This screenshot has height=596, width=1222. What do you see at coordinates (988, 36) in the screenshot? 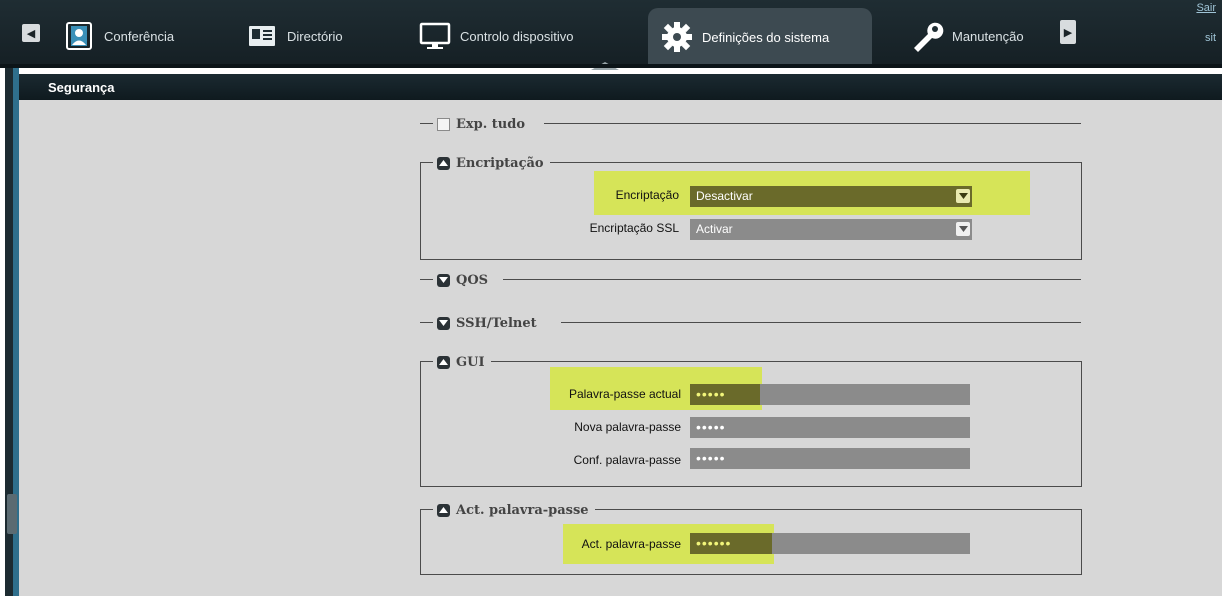
I see `tab-label: Manutenção` at bounding box center [988, 36].